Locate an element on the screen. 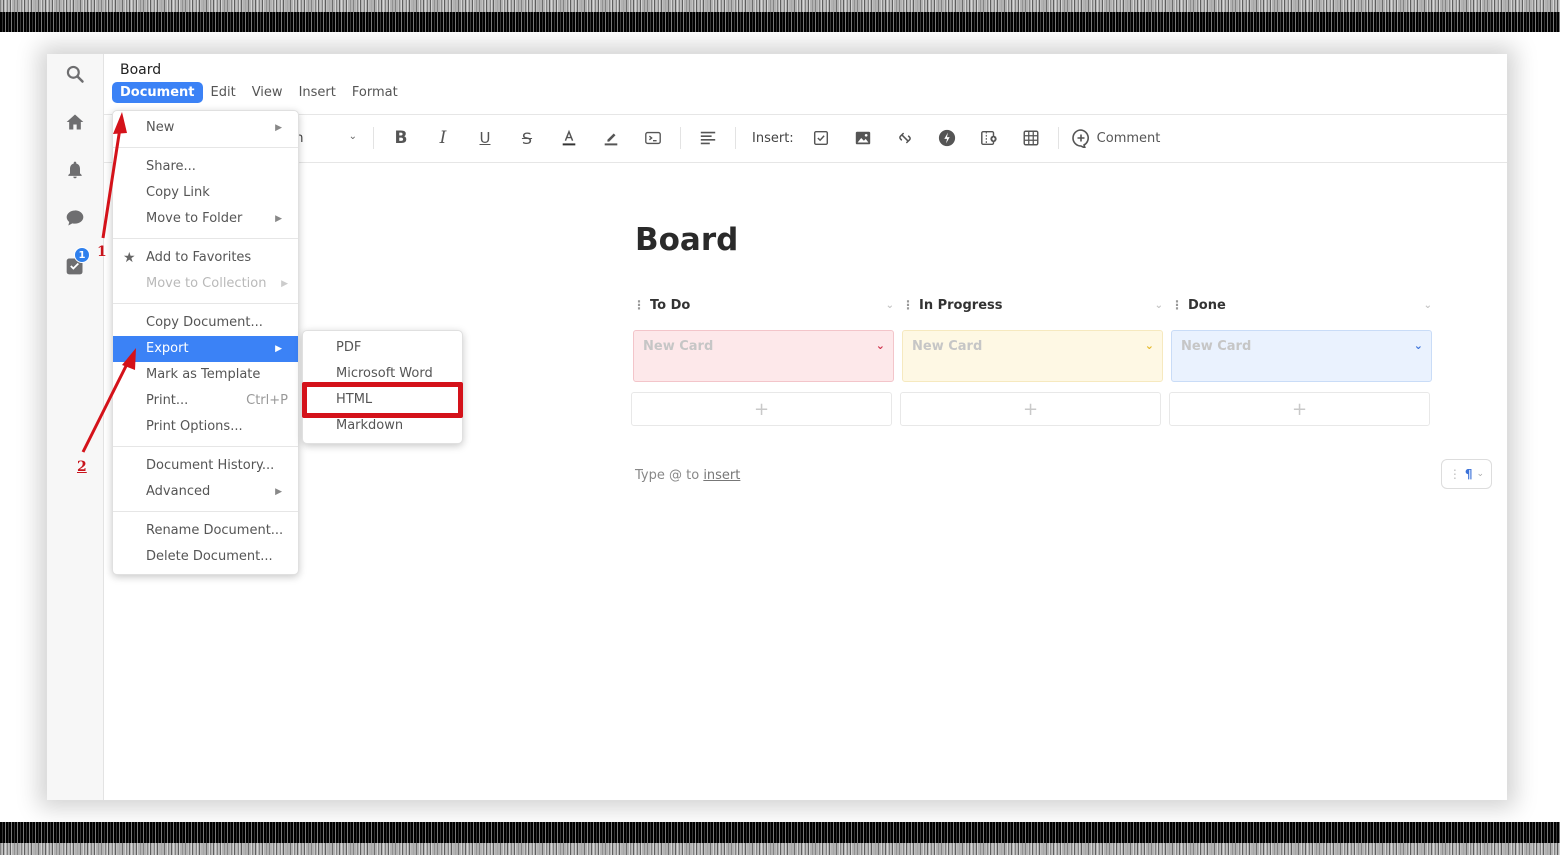 Image resolution: width=1560 pixels, height=855 pixels. bell-icon is located at coordinates (75, 170).